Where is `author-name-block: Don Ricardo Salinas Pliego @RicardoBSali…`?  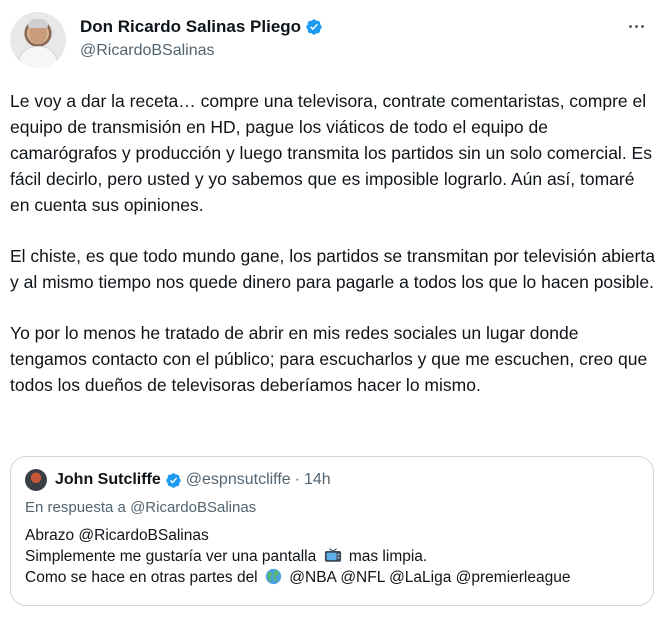
author-name-block: Don Ricardo Salinas Pliego @RicardoBSali… is located at coordinates (201, 39).